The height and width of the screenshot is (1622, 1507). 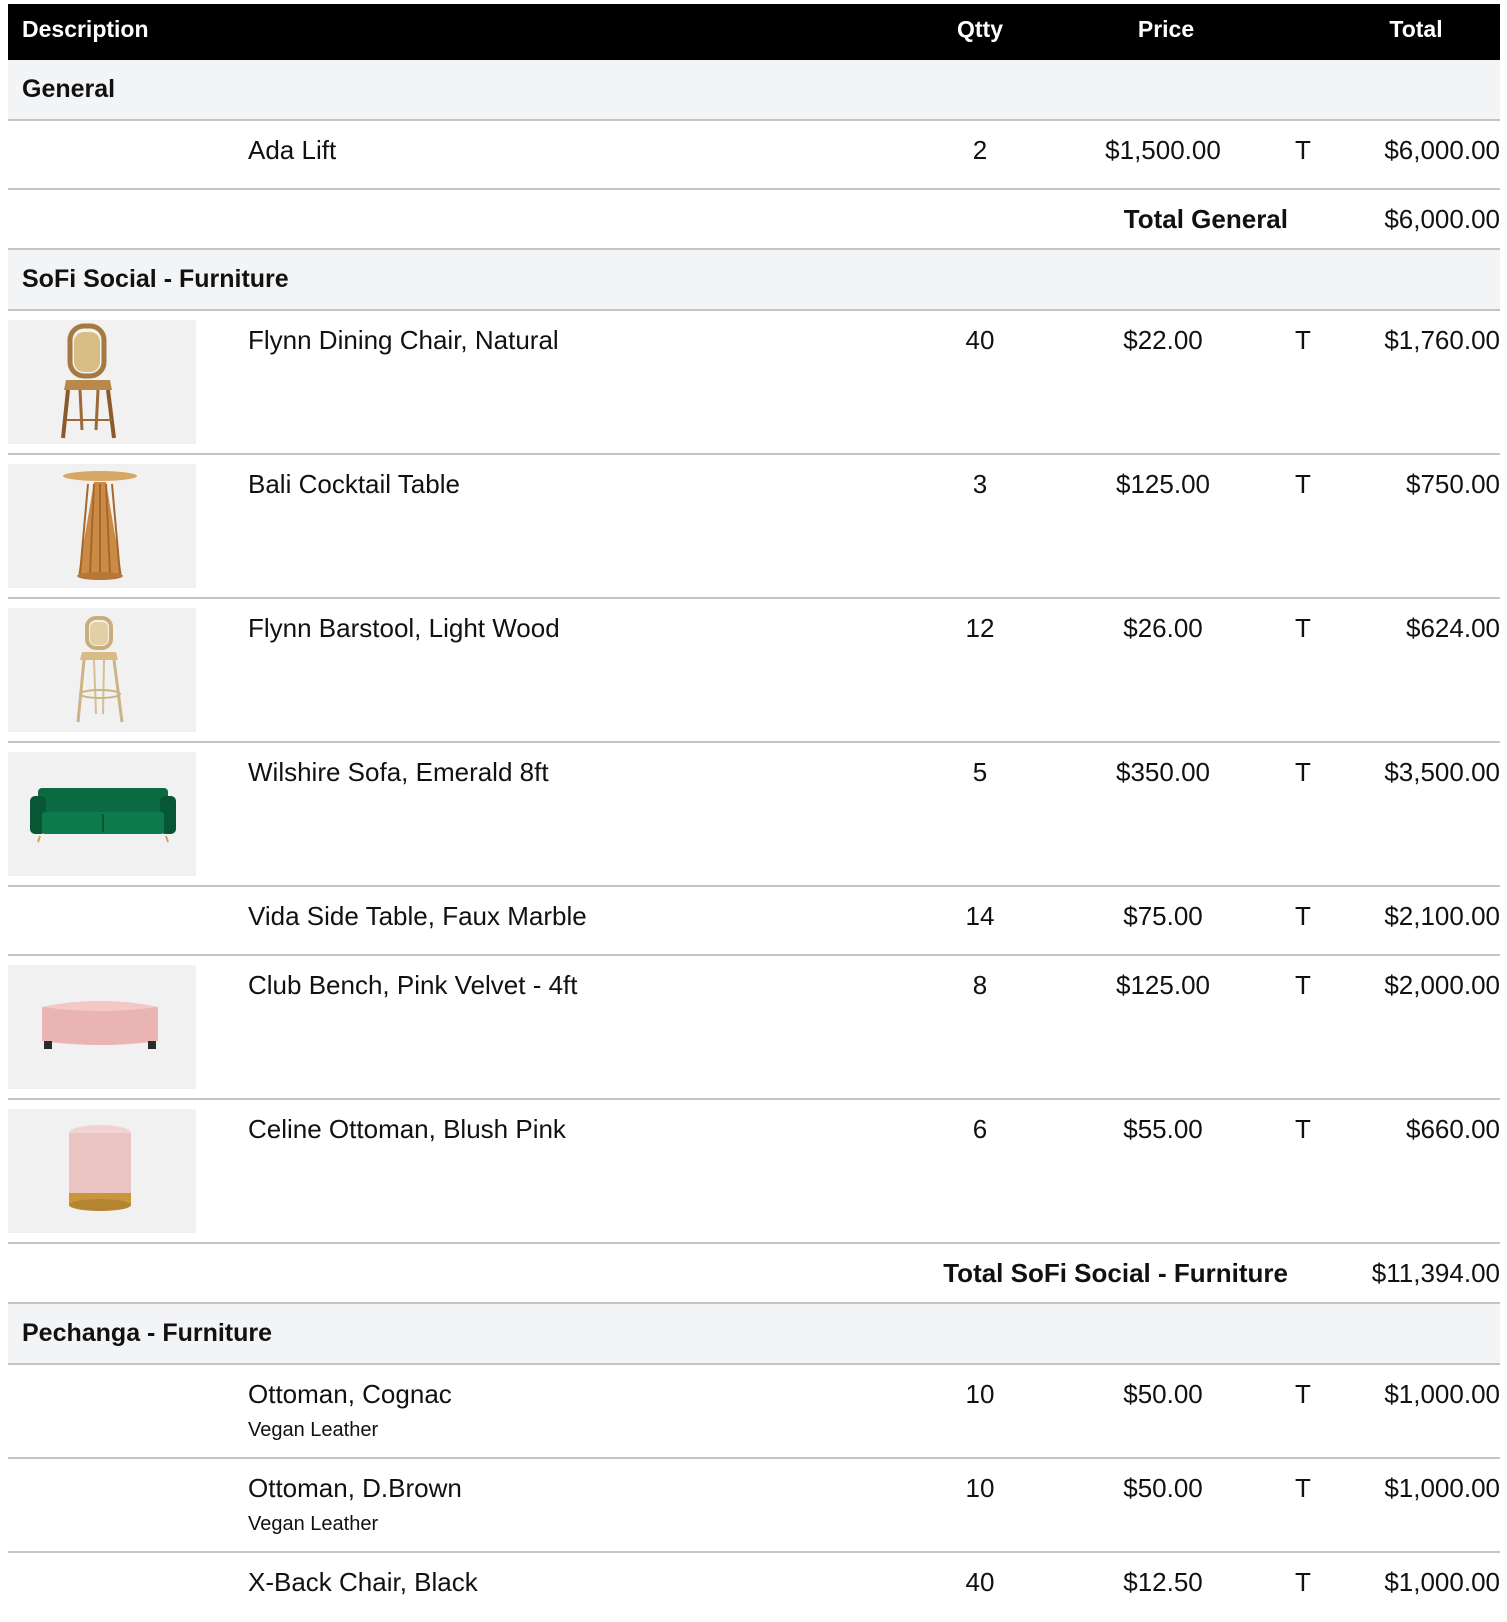 What do you see at coordinates (980, 916) in the screenshot?
I see `item-qty: 14` at bounding box center [980, 916].